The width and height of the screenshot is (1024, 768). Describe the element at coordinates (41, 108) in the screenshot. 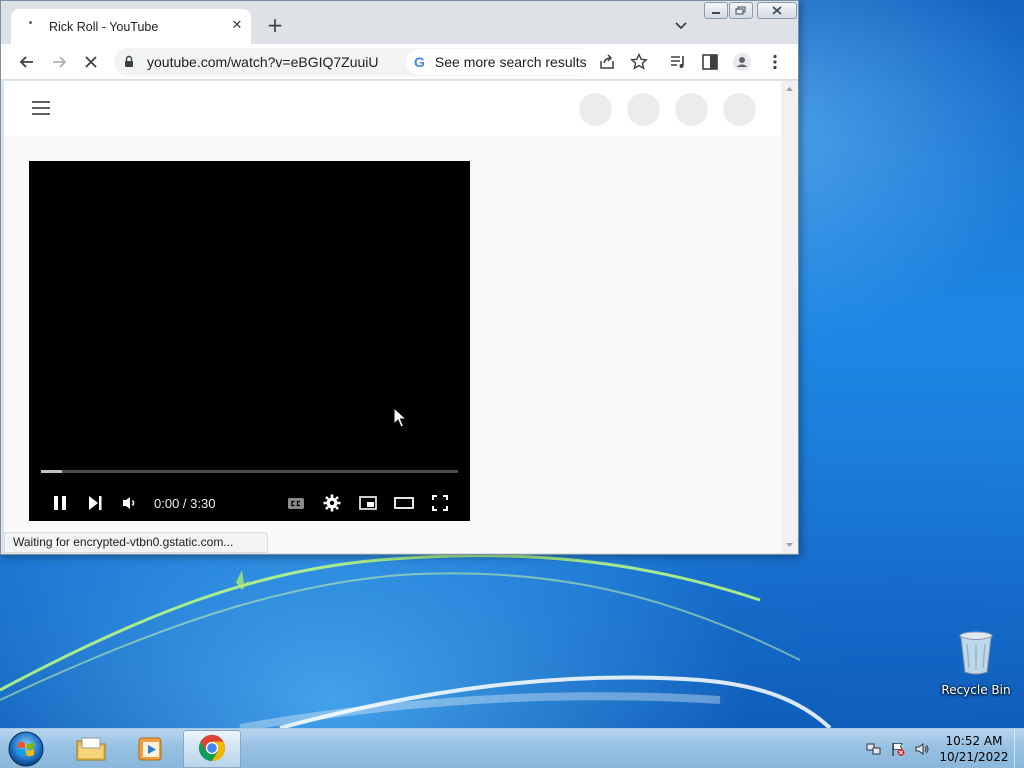

I see `hamburger-menu-icon` at that location.